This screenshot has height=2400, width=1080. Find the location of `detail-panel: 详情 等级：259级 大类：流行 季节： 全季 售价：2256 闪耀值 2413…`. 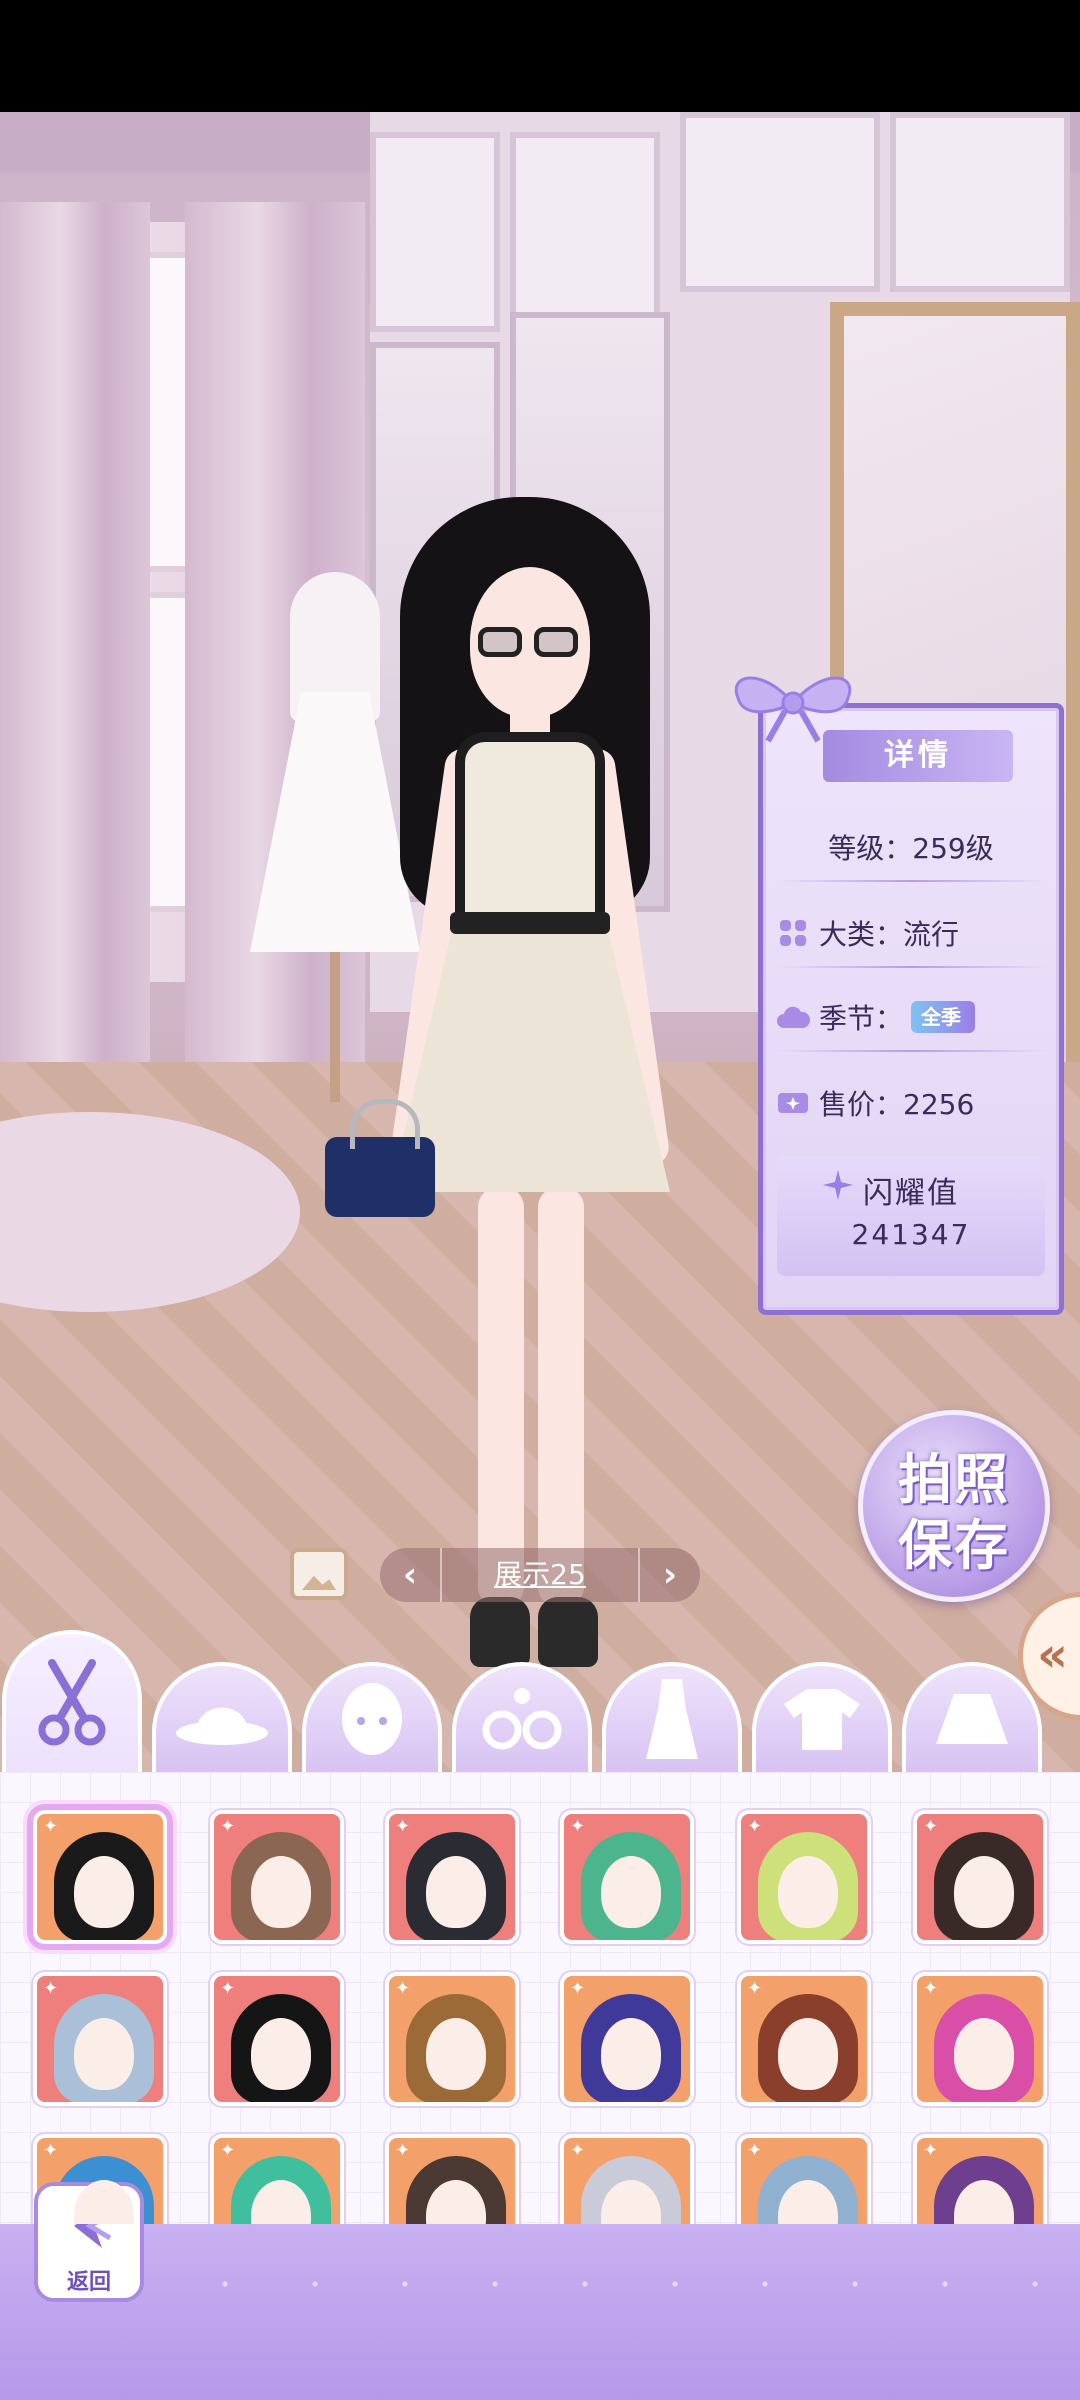

detail-panel: 详情 等级：259级 大类：流行 季节： 全季 售价：2256 闪耀值 2413… is located at coordinates (899, 995).